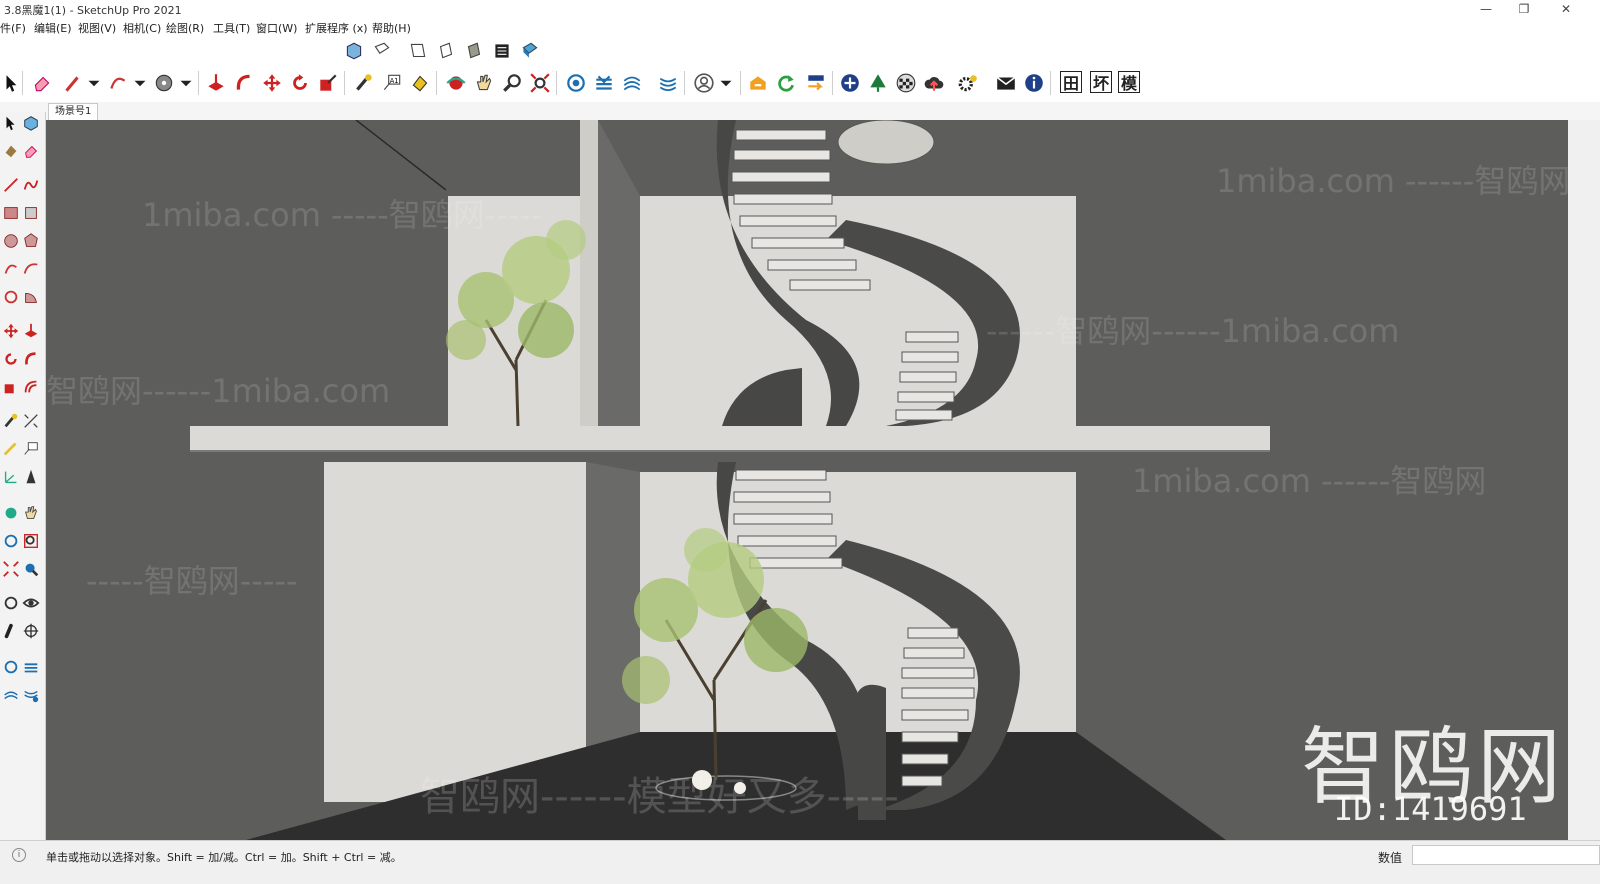 The width and height of the screenshot is (1600, 884). Describe the element at coordinates (1006, 83) in the screenshot. I see `mail-icon` at that location.